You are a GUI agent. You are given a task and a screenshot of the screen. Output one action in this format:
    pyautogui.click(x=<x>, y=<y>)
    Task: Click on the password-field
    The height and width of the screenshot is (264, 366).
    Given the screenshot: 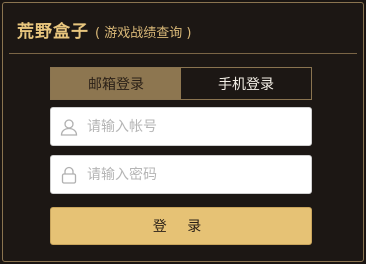 What is the action you would take?
    pyautogui.click(x=181, y=174)
    